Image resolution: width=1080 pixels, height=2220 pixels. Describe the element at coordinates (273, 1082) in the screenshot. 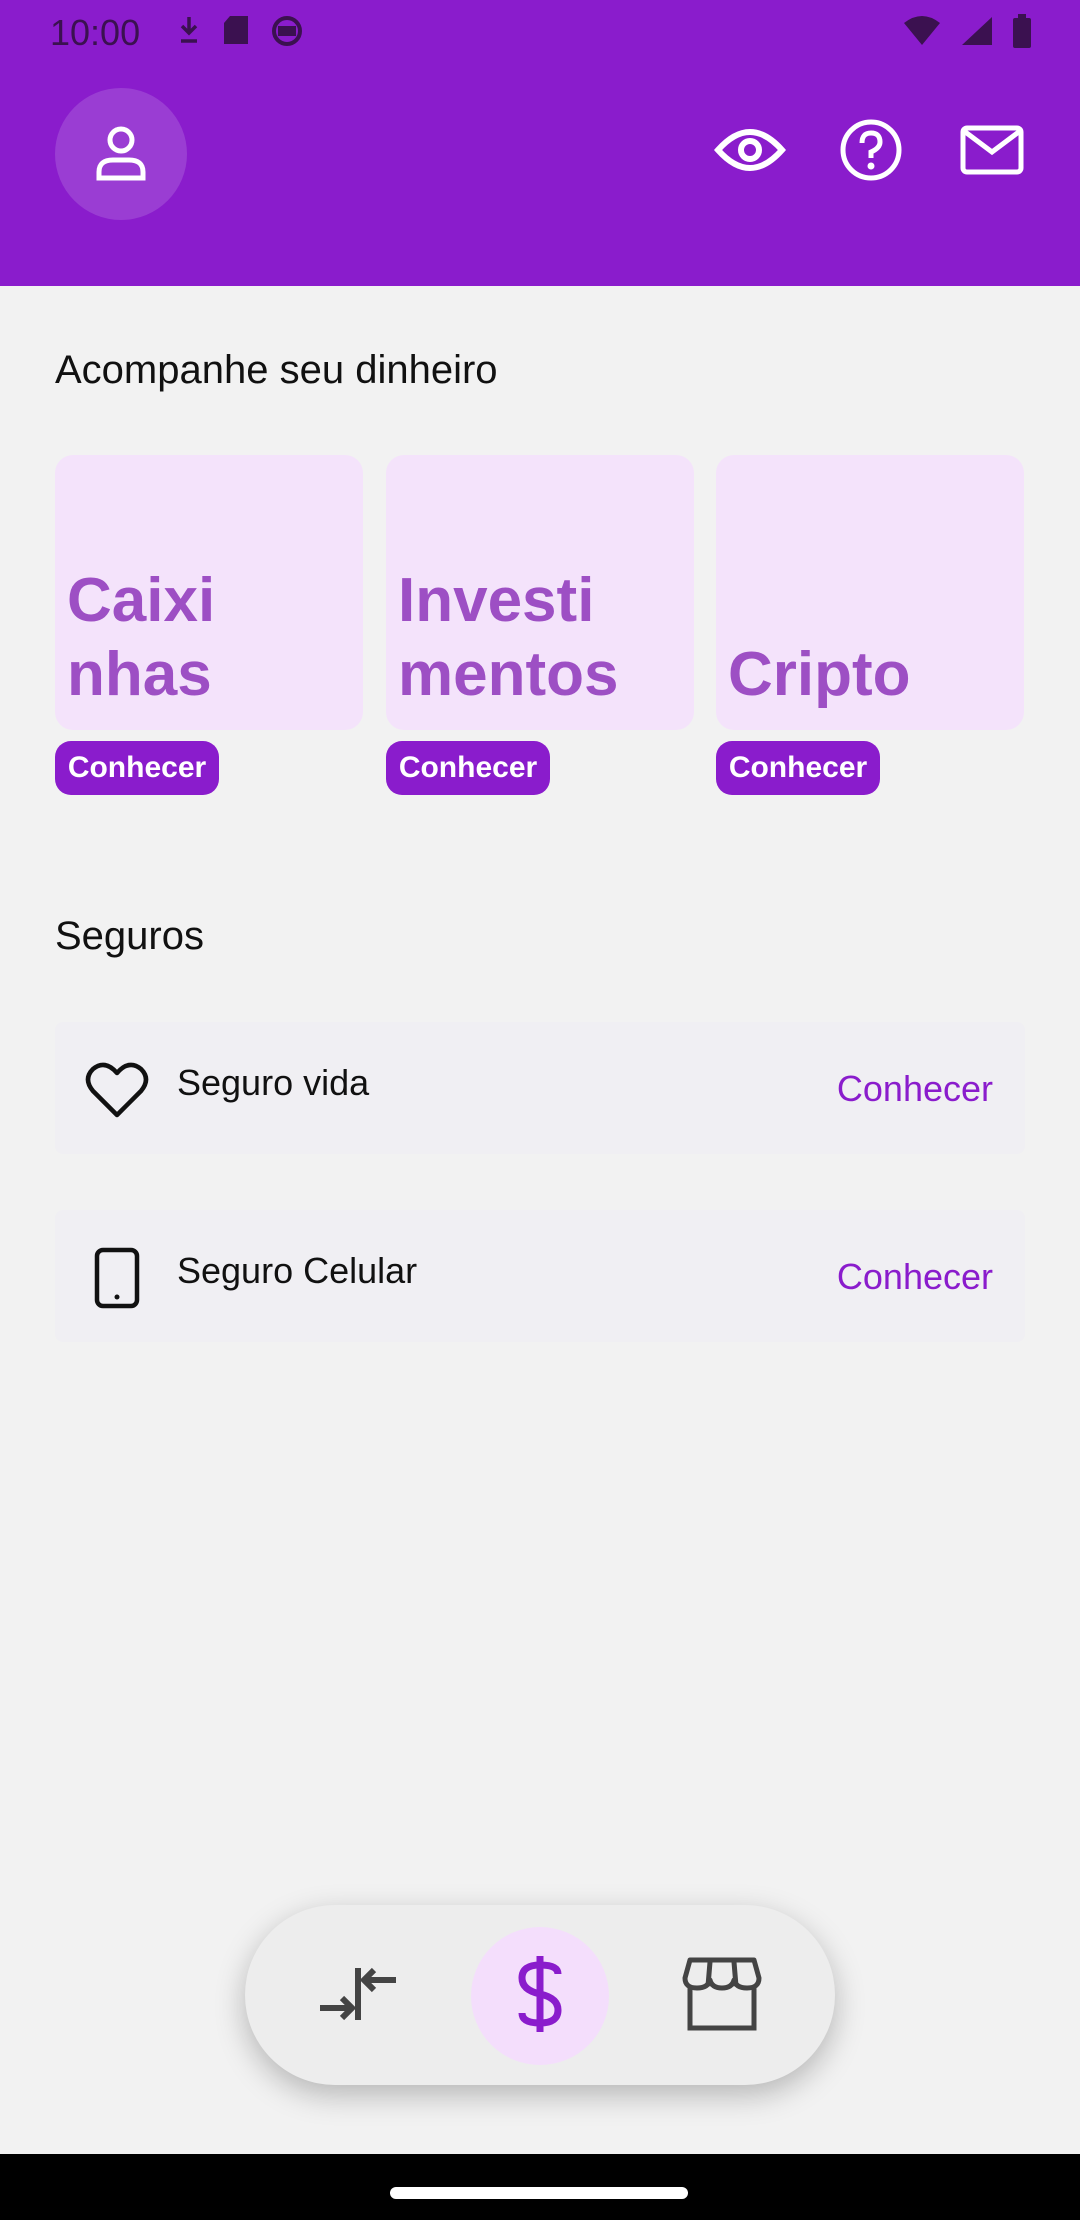

I see `insurance-label: Seguro vida` at that location.